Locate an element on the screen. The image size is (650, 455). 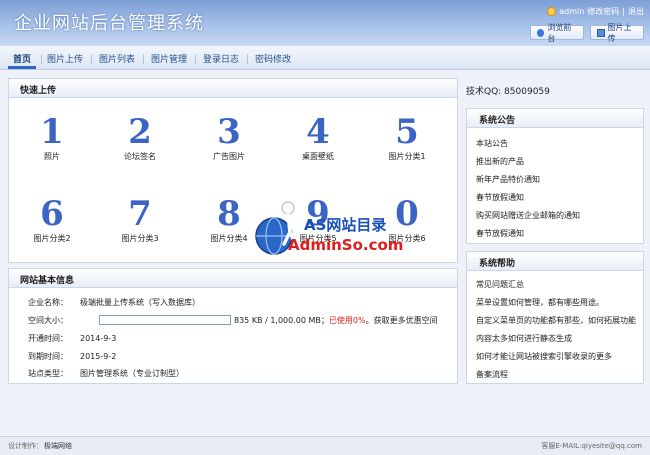
company-label: 企业名称： is located at coordinates (48, 302).